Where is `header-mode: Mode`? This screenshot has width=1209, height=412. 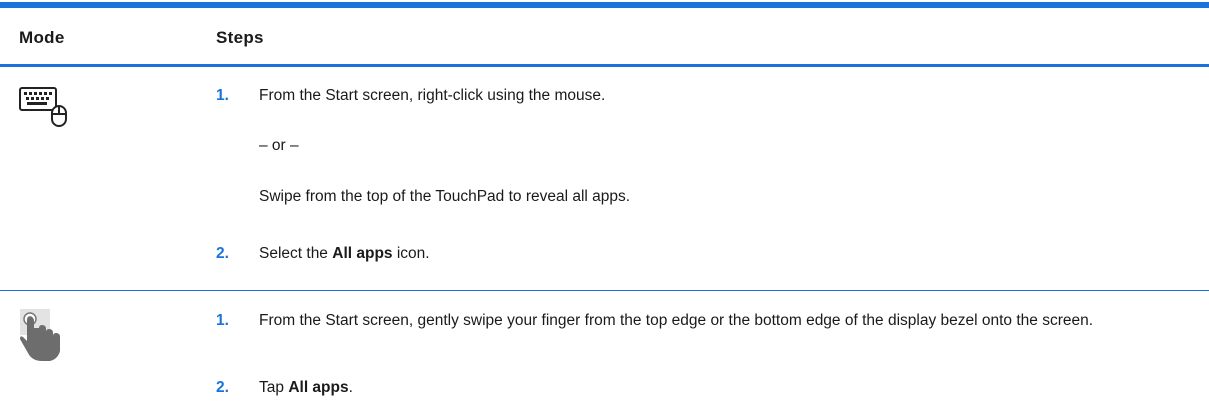
header-mode: Mode is located at coordinates (42, 37).